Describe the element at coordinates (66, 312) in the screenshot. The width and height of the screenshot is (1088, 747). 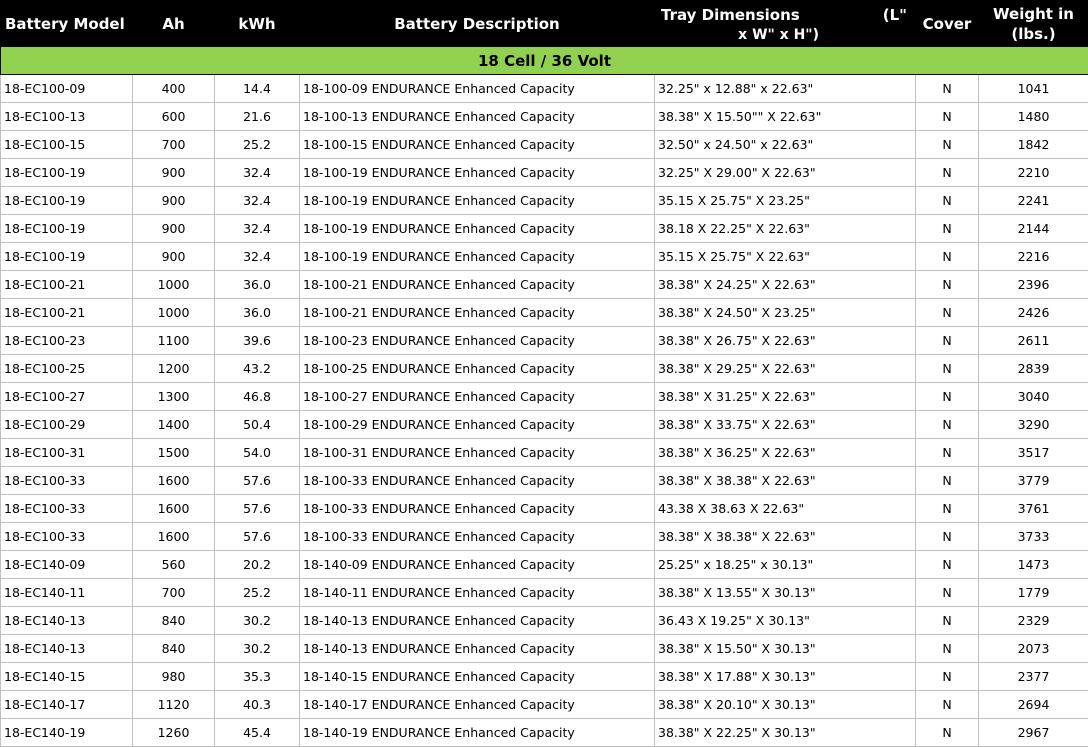
I see `cell-battery-model: 18-EC100-21` at that location.